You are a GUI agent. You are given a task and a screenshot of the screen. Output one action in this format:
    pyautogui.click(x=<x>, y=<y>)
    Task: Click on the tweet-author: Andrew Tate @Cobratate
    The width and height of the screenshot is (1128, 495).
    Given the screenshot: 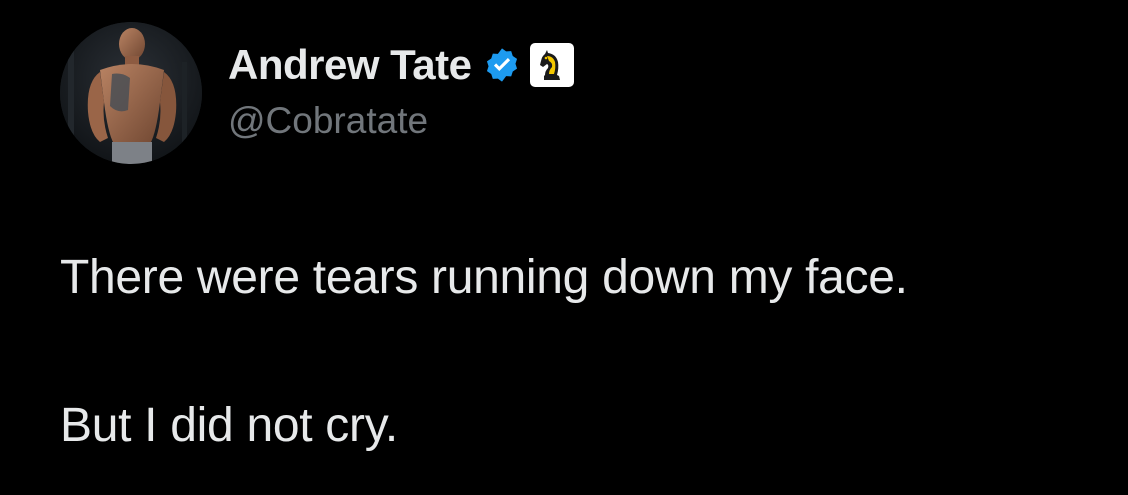 What is the action you would take?
    pyautogui.click(x=401, y=91)
    